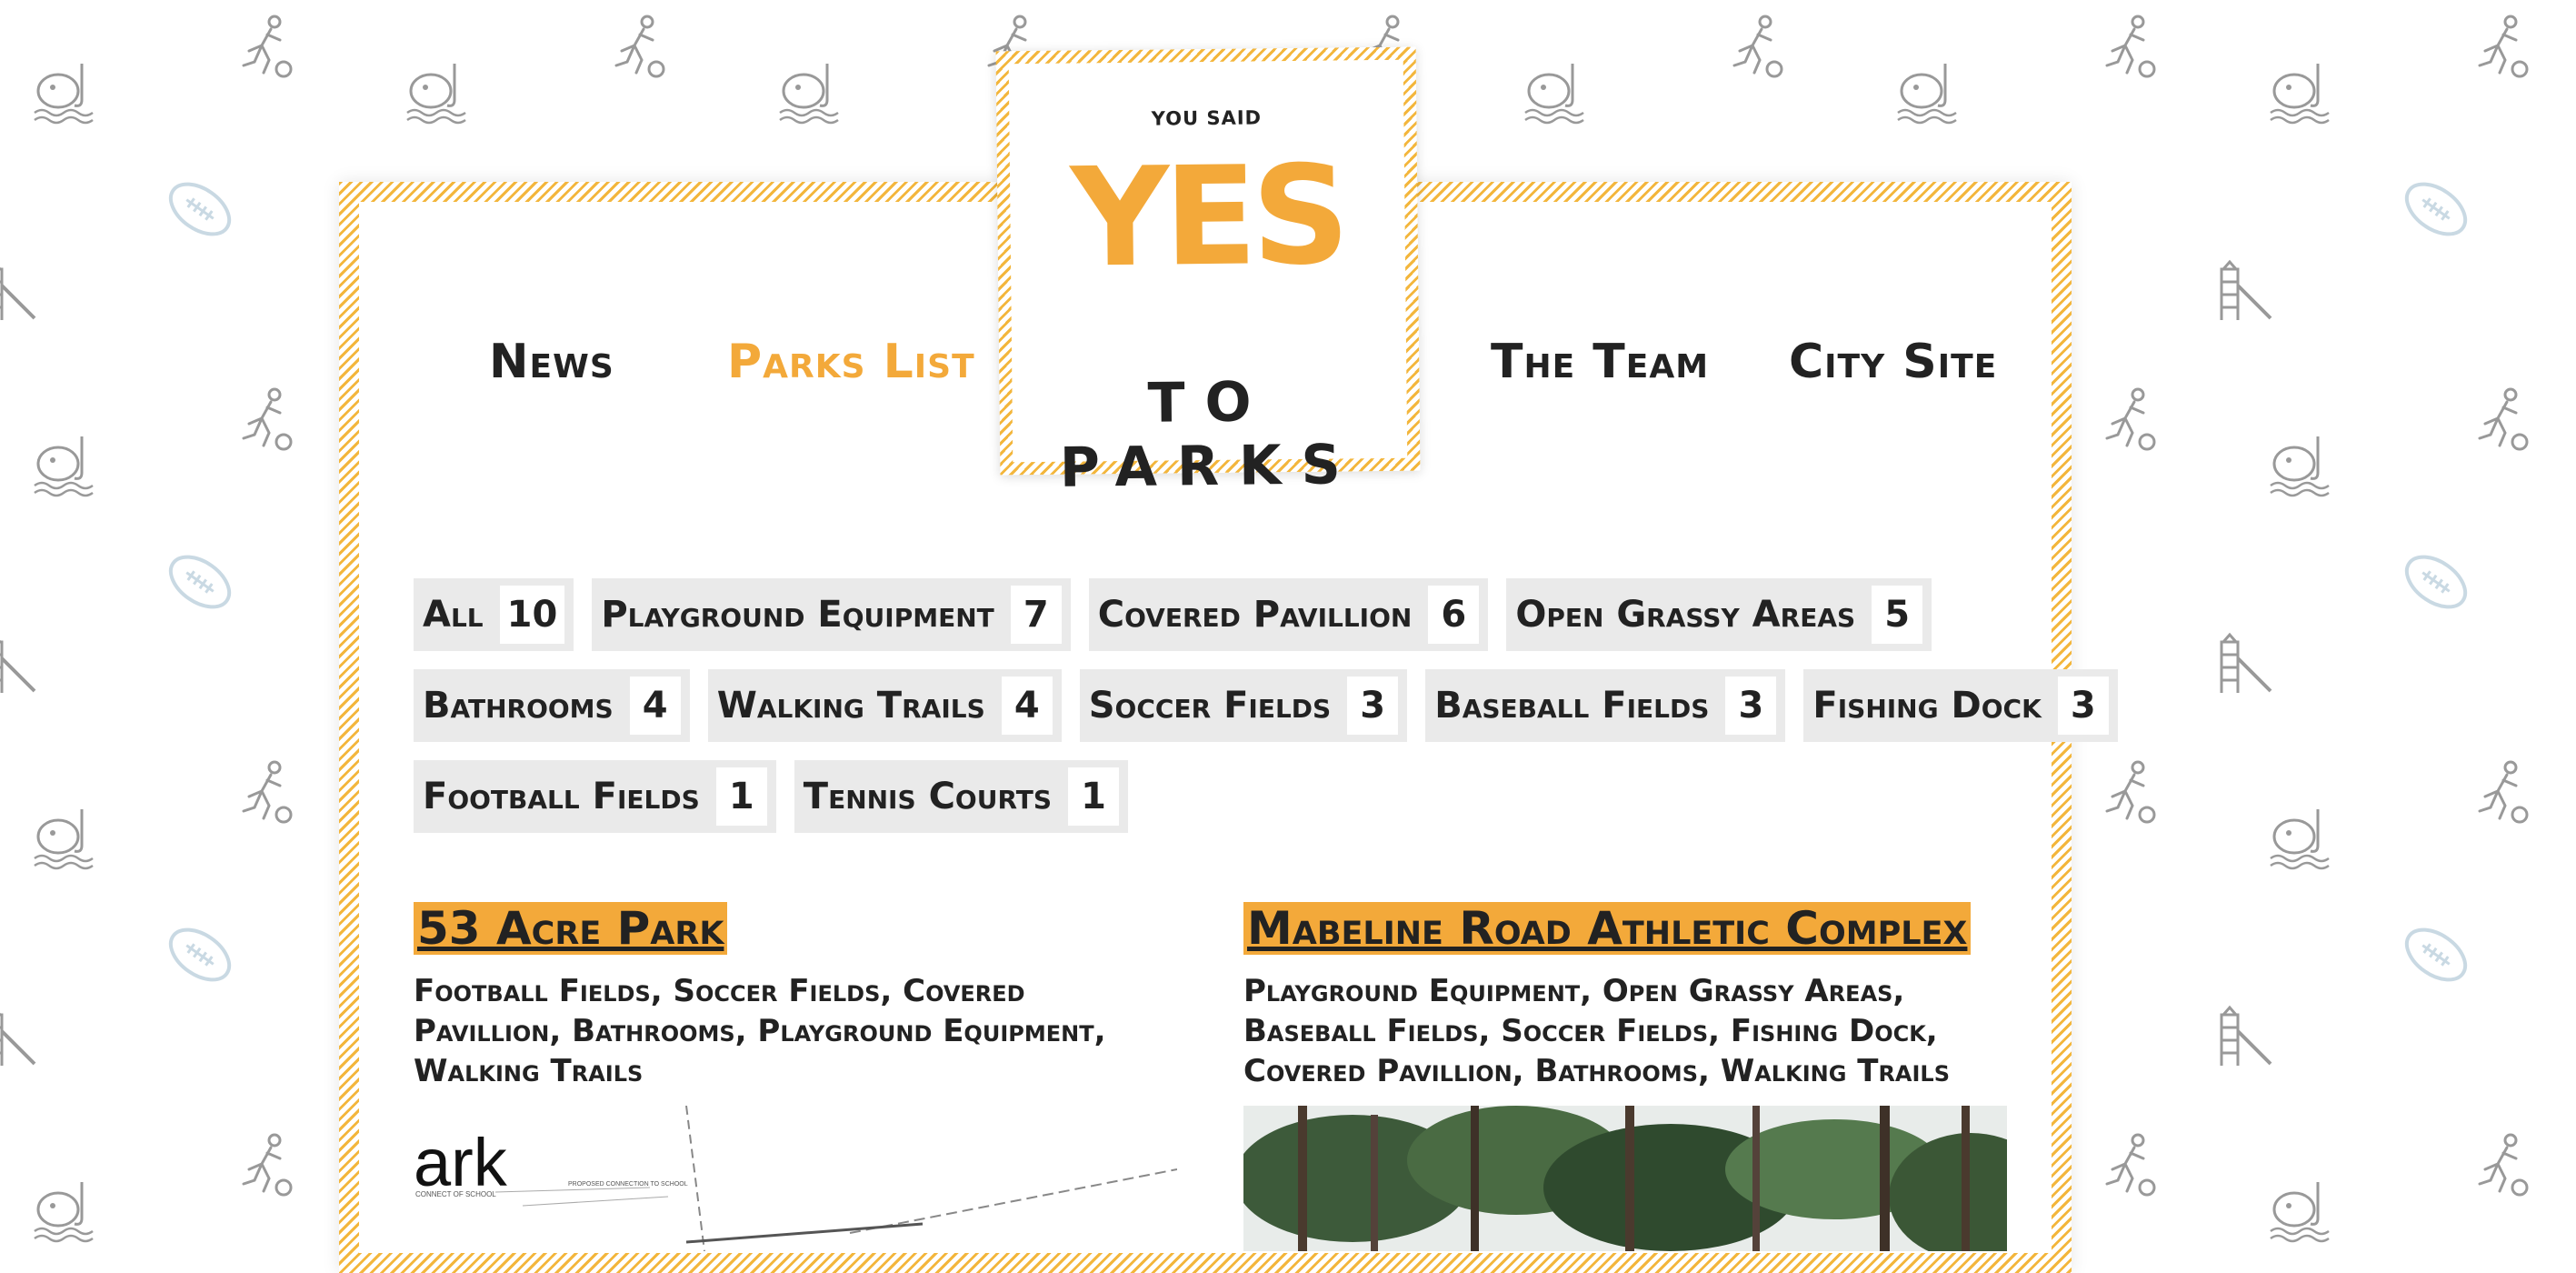 The width and height of the screenshot is (2576, 1273). I want to click on filter-label: Football Fields, so click(561, 796).